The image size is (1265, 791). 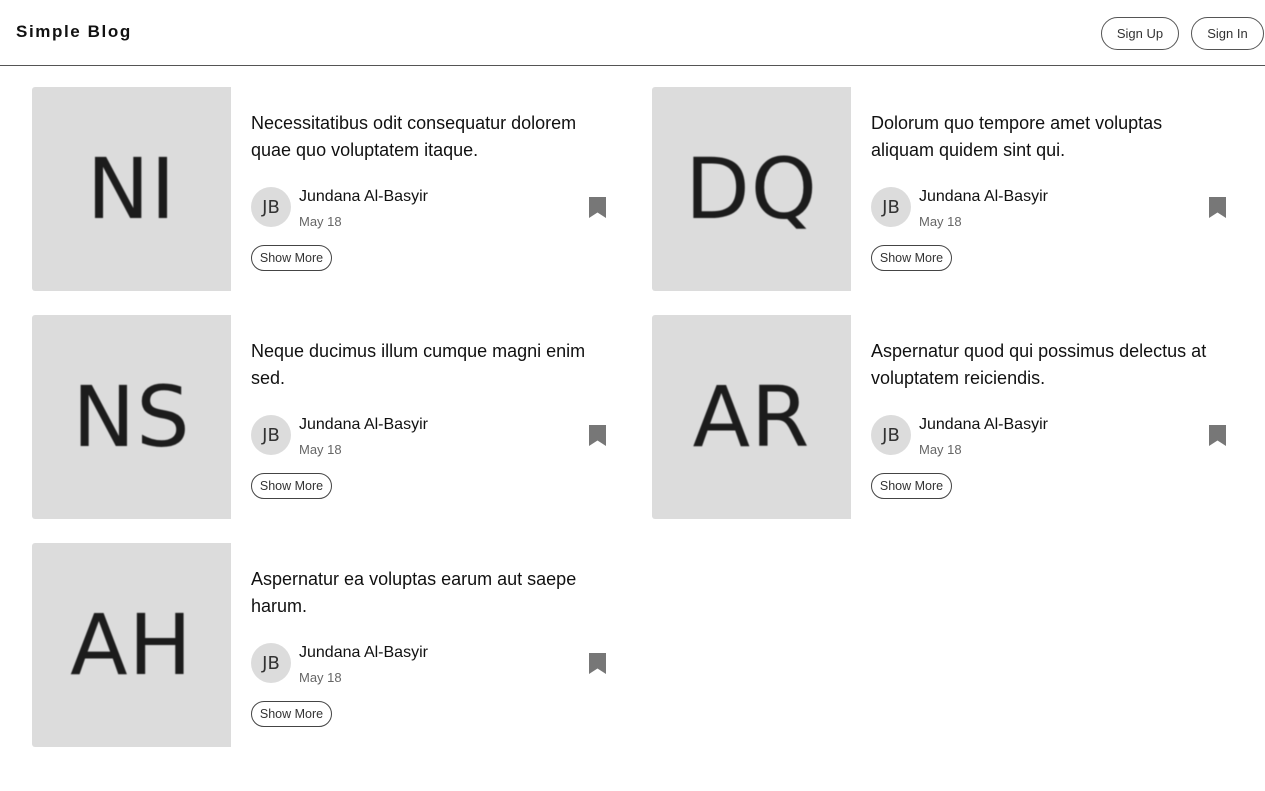 I want to click on post-thumbnail: DQ, so click(x=751, y=189).